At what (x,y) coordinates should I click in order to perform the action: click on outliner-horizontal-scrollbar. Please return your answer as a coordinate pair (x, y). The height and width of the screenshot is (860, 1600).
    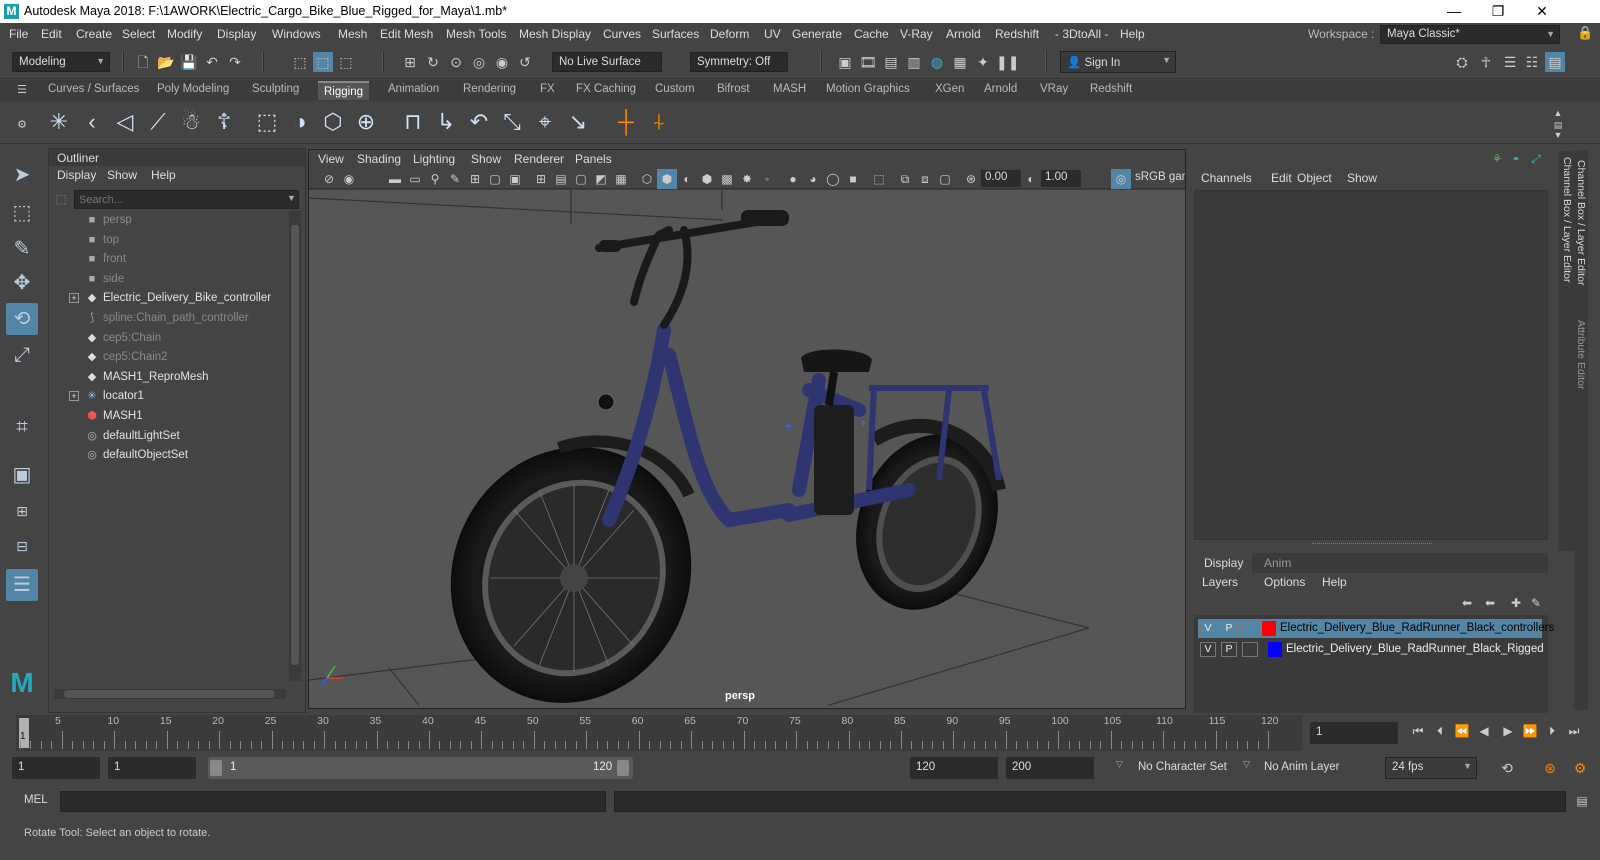
    Looking at the image, I should click on (170, 694).